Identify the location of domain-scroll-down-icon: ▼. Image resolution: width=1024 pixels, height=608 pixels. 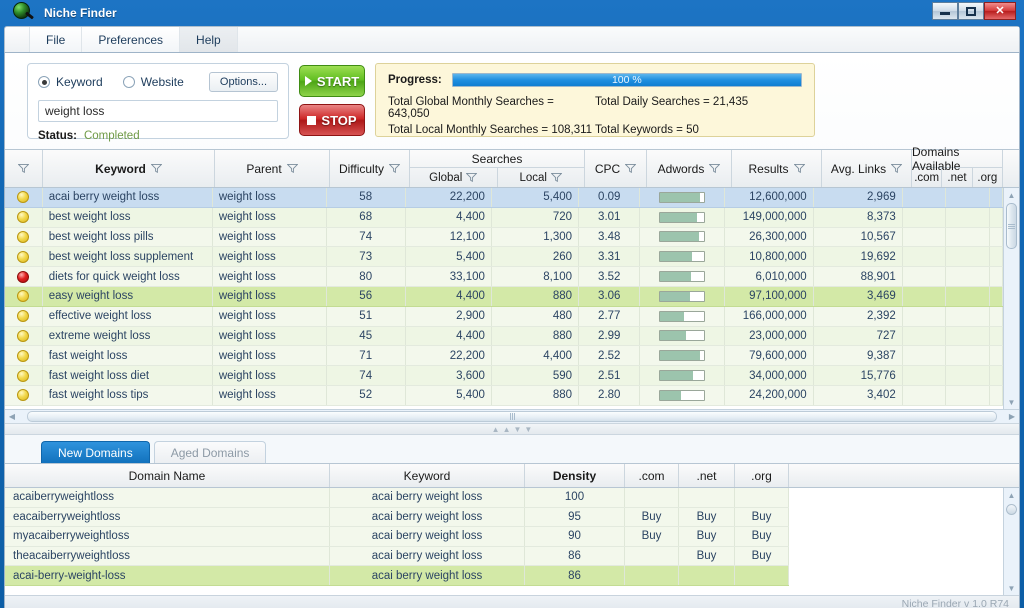
(1012, 588).